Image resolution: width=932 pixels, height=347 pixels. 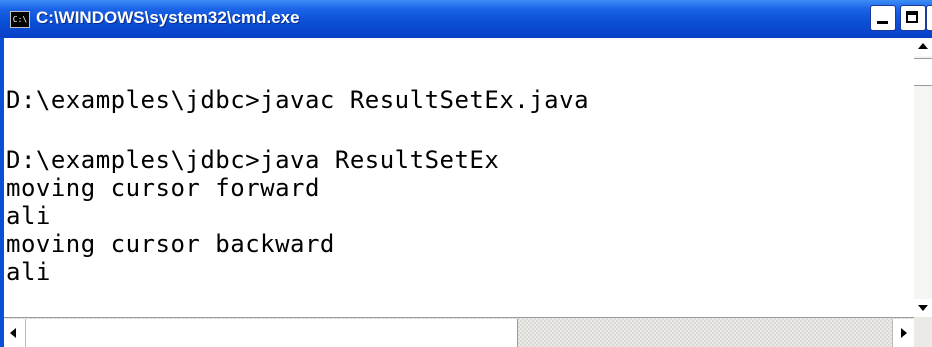 What do you see at coordinates (923, 332) in the screenshot?
I see `scrollbar-corner` at bounding box center [923, 332].